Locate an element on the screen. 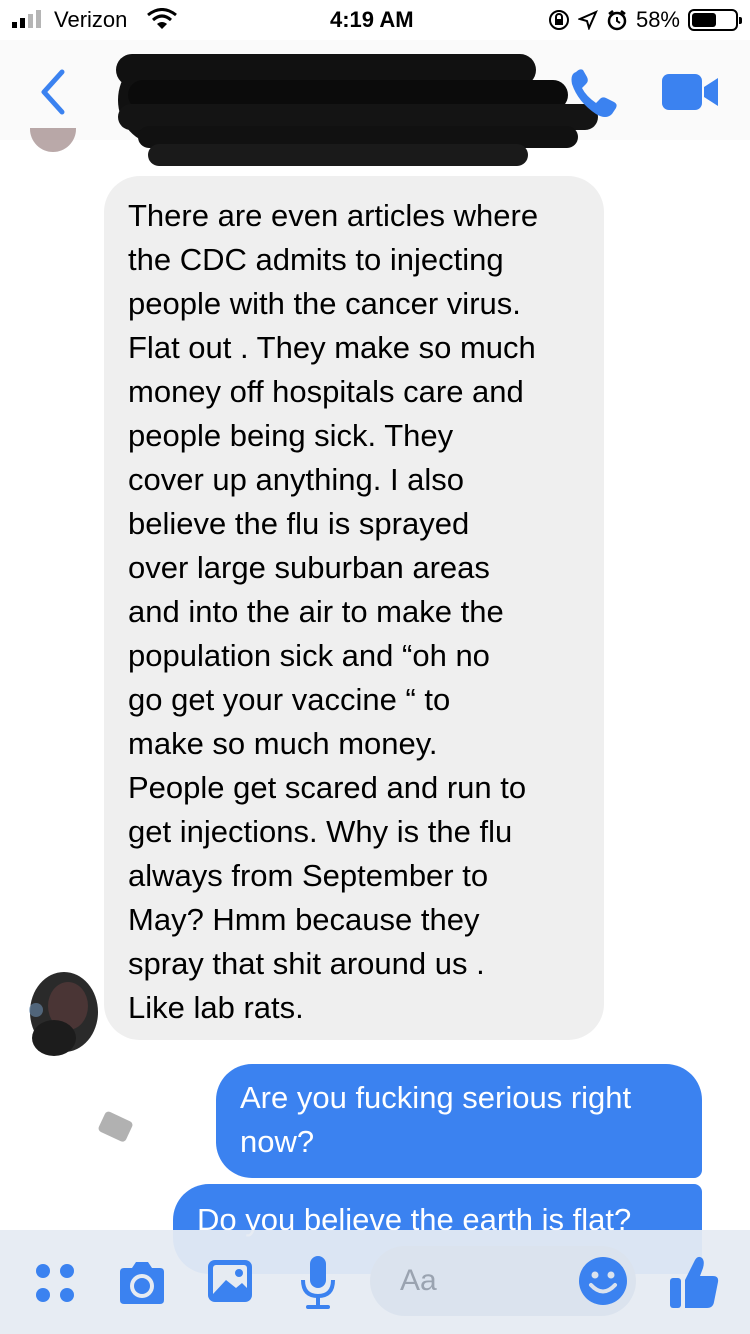  clock: 4:19 AM is located at coordinates (372, 19).